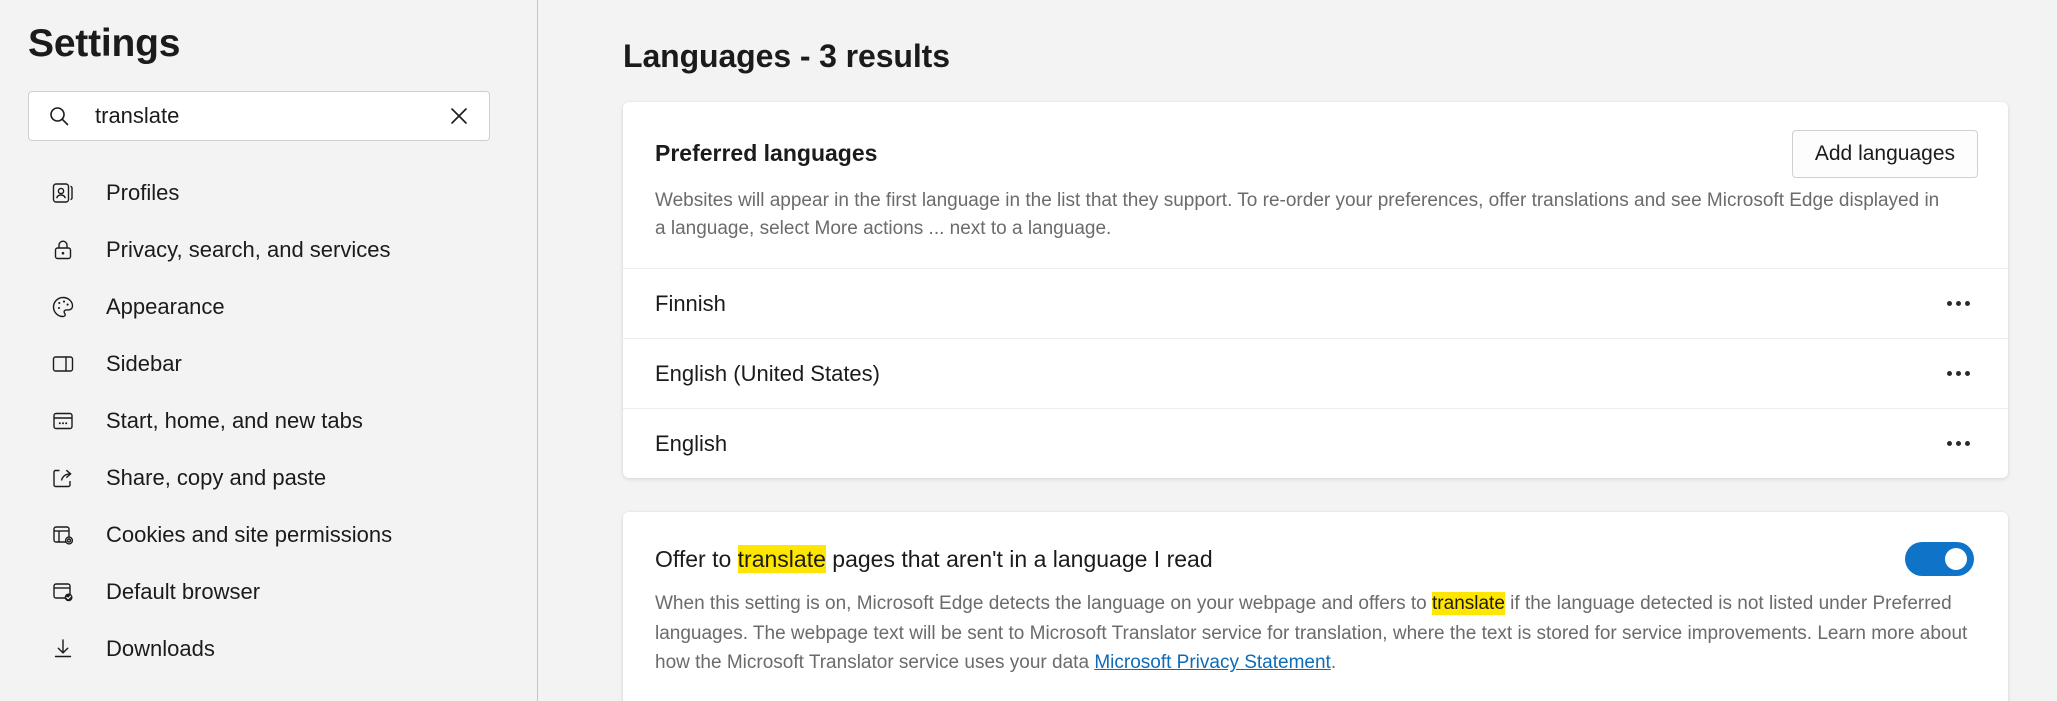 This screenshot has height=701, width=2057. I want to click on sidebar-item-label: Profiles, so click(143, 192).